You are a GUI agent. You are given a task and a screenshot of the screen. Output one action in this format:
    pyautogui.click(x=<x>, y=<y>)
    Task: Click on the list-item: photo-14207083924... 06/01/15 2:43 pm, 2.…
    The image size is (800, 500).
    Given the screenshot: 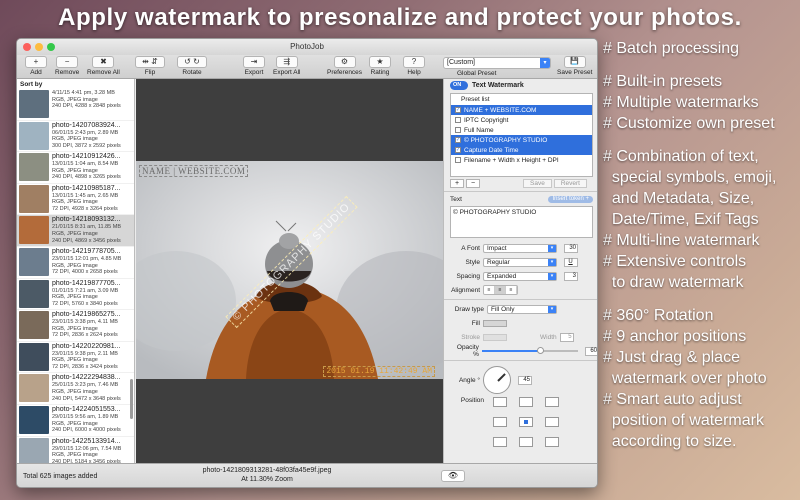 What is the action you would take?
    pyautogui.click(x=75, y=137)
    